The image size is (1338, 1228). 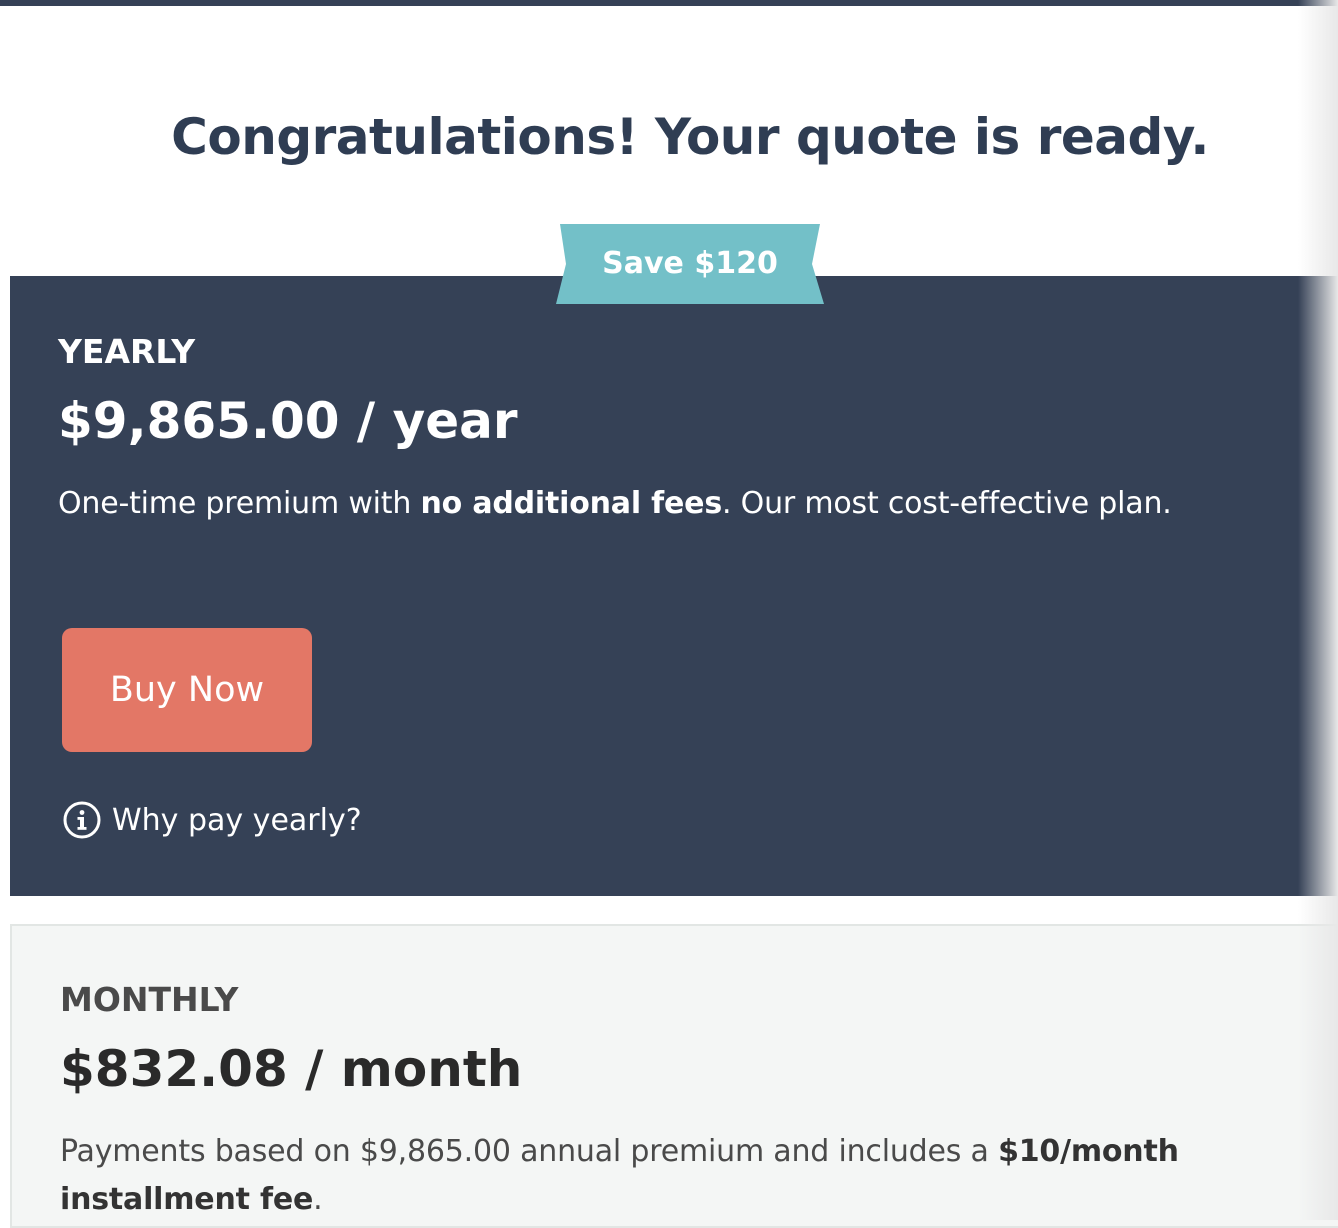 I want to click on monthly-desc-text-end: ., so click(x=318, y=1199).